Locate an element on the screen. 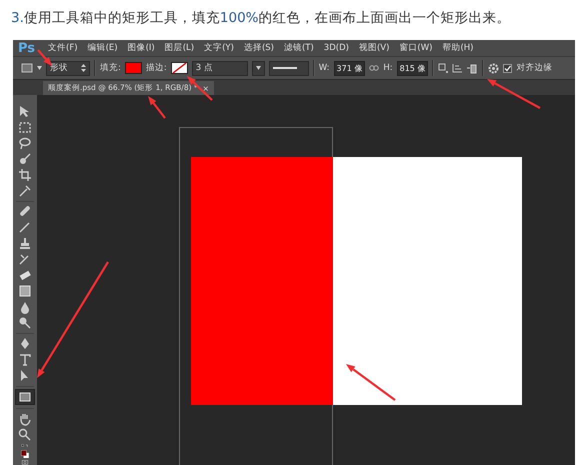 The image size is (580, 465). align-edges-checkbox is located at coordinates (507, 68).